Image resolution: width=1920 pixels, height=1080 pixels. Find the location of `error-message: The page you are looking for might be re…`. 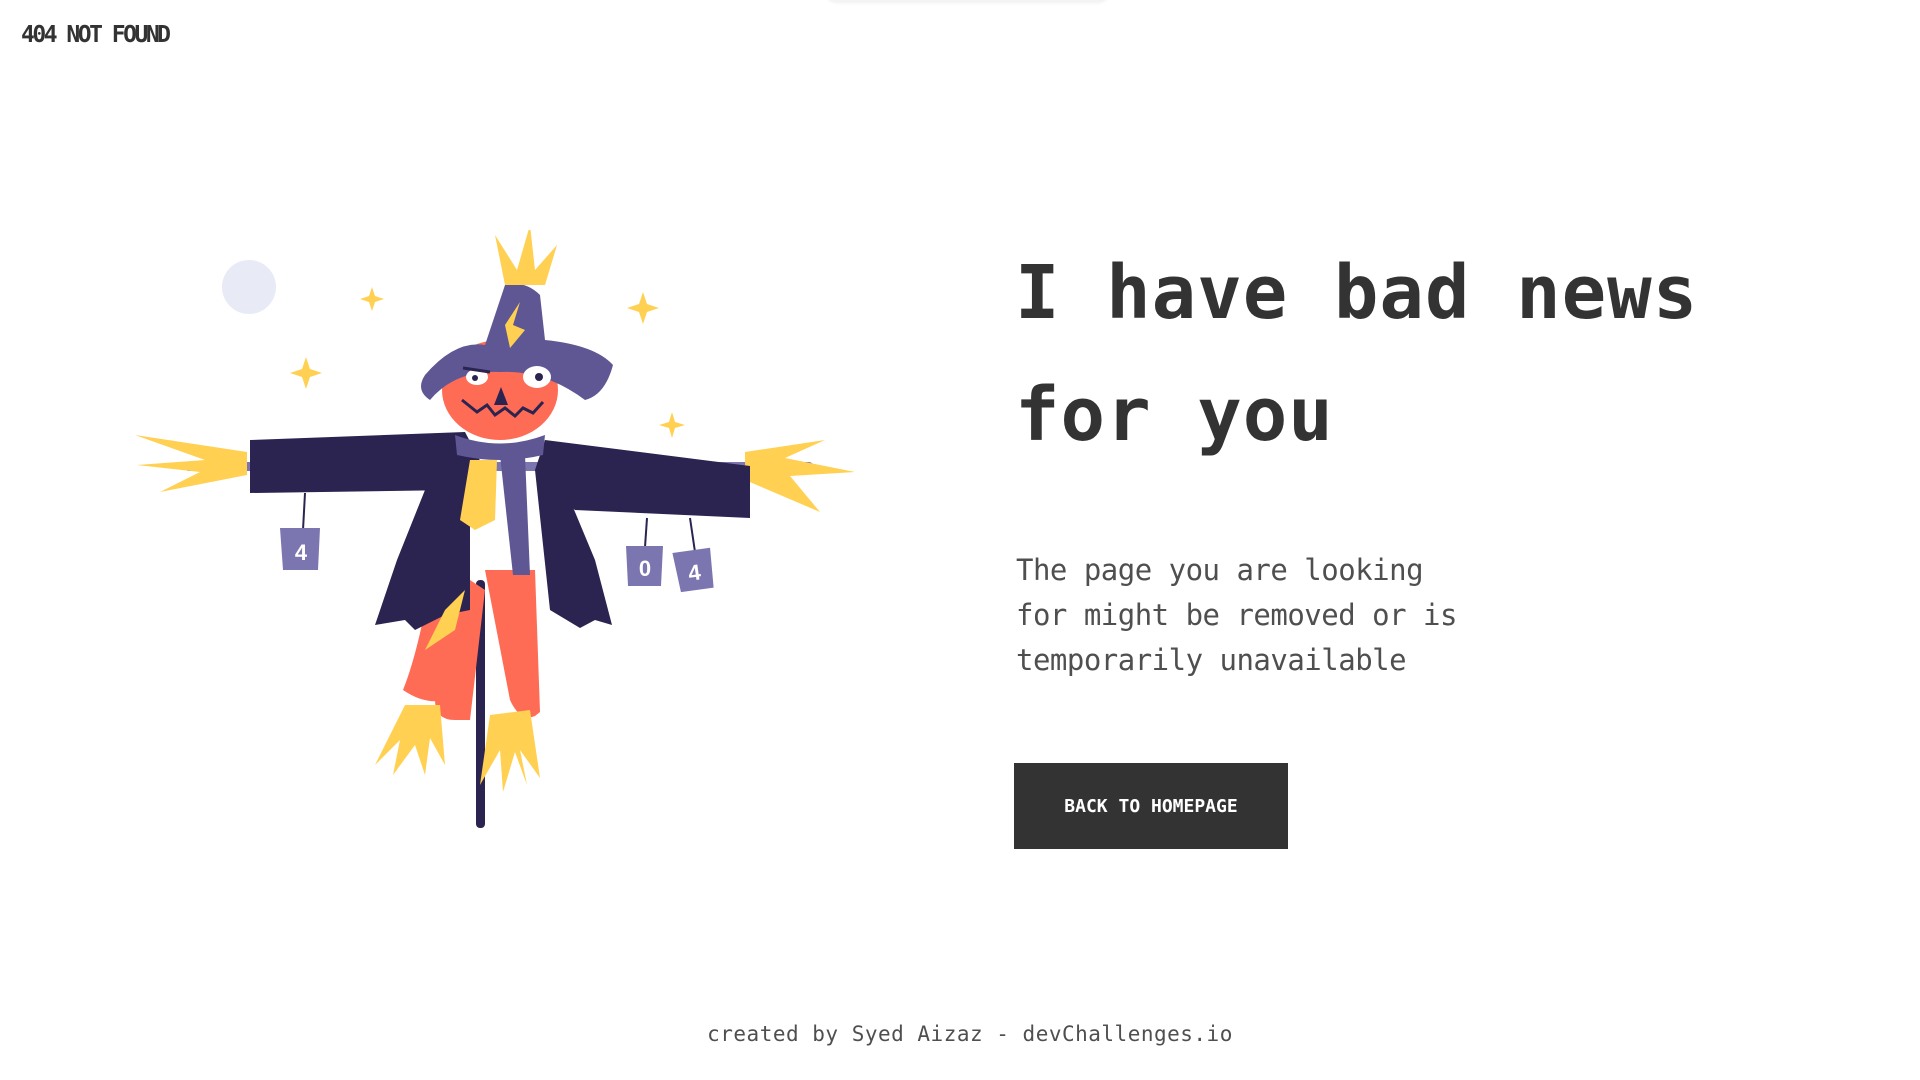

error-message: The page you are looking for might be re… is located at coordinates (1296, 615).